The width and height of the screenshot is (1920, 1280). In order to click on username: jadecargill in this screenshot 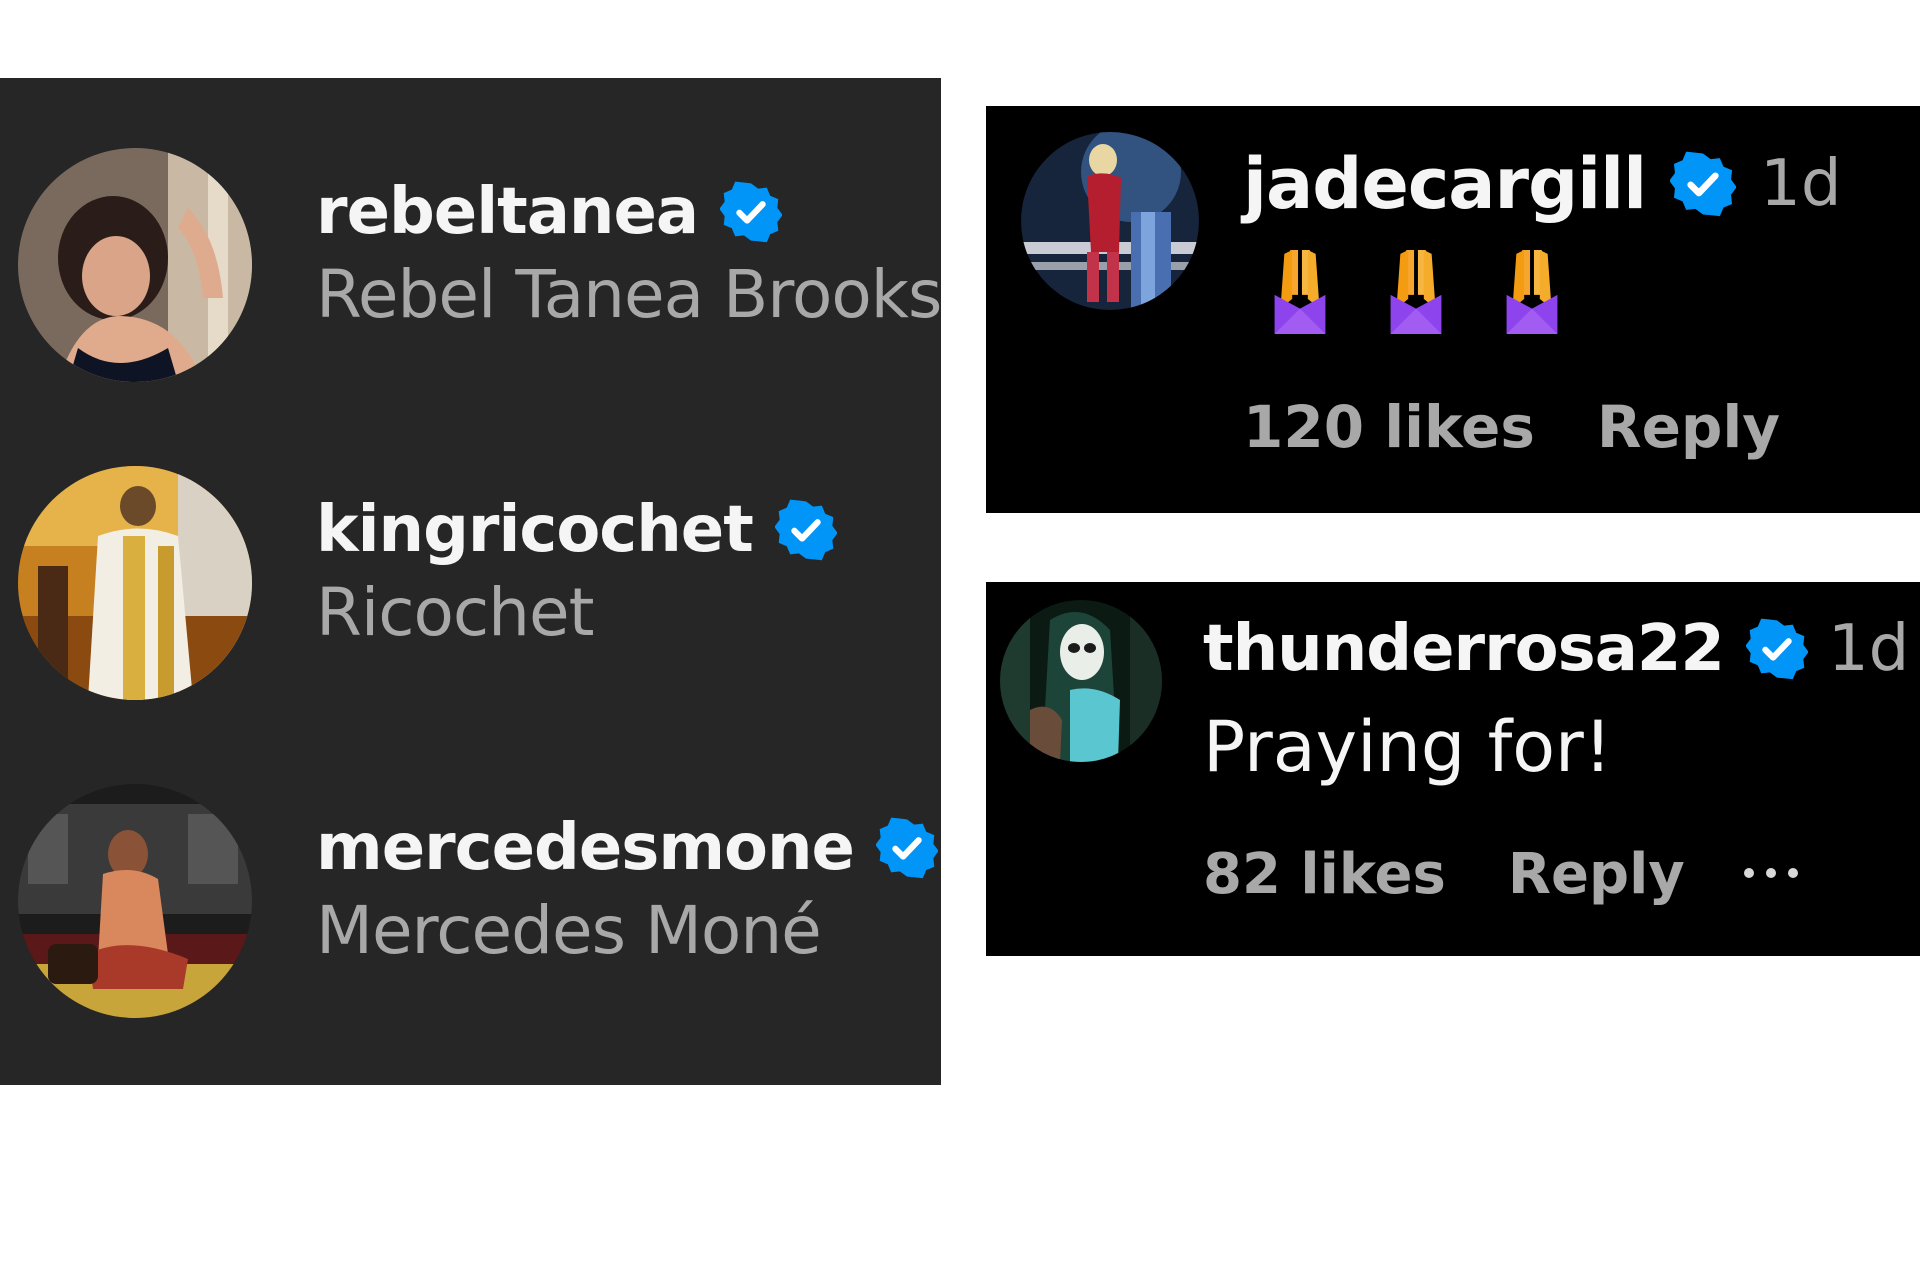, I will do `click(1445, 184)`.